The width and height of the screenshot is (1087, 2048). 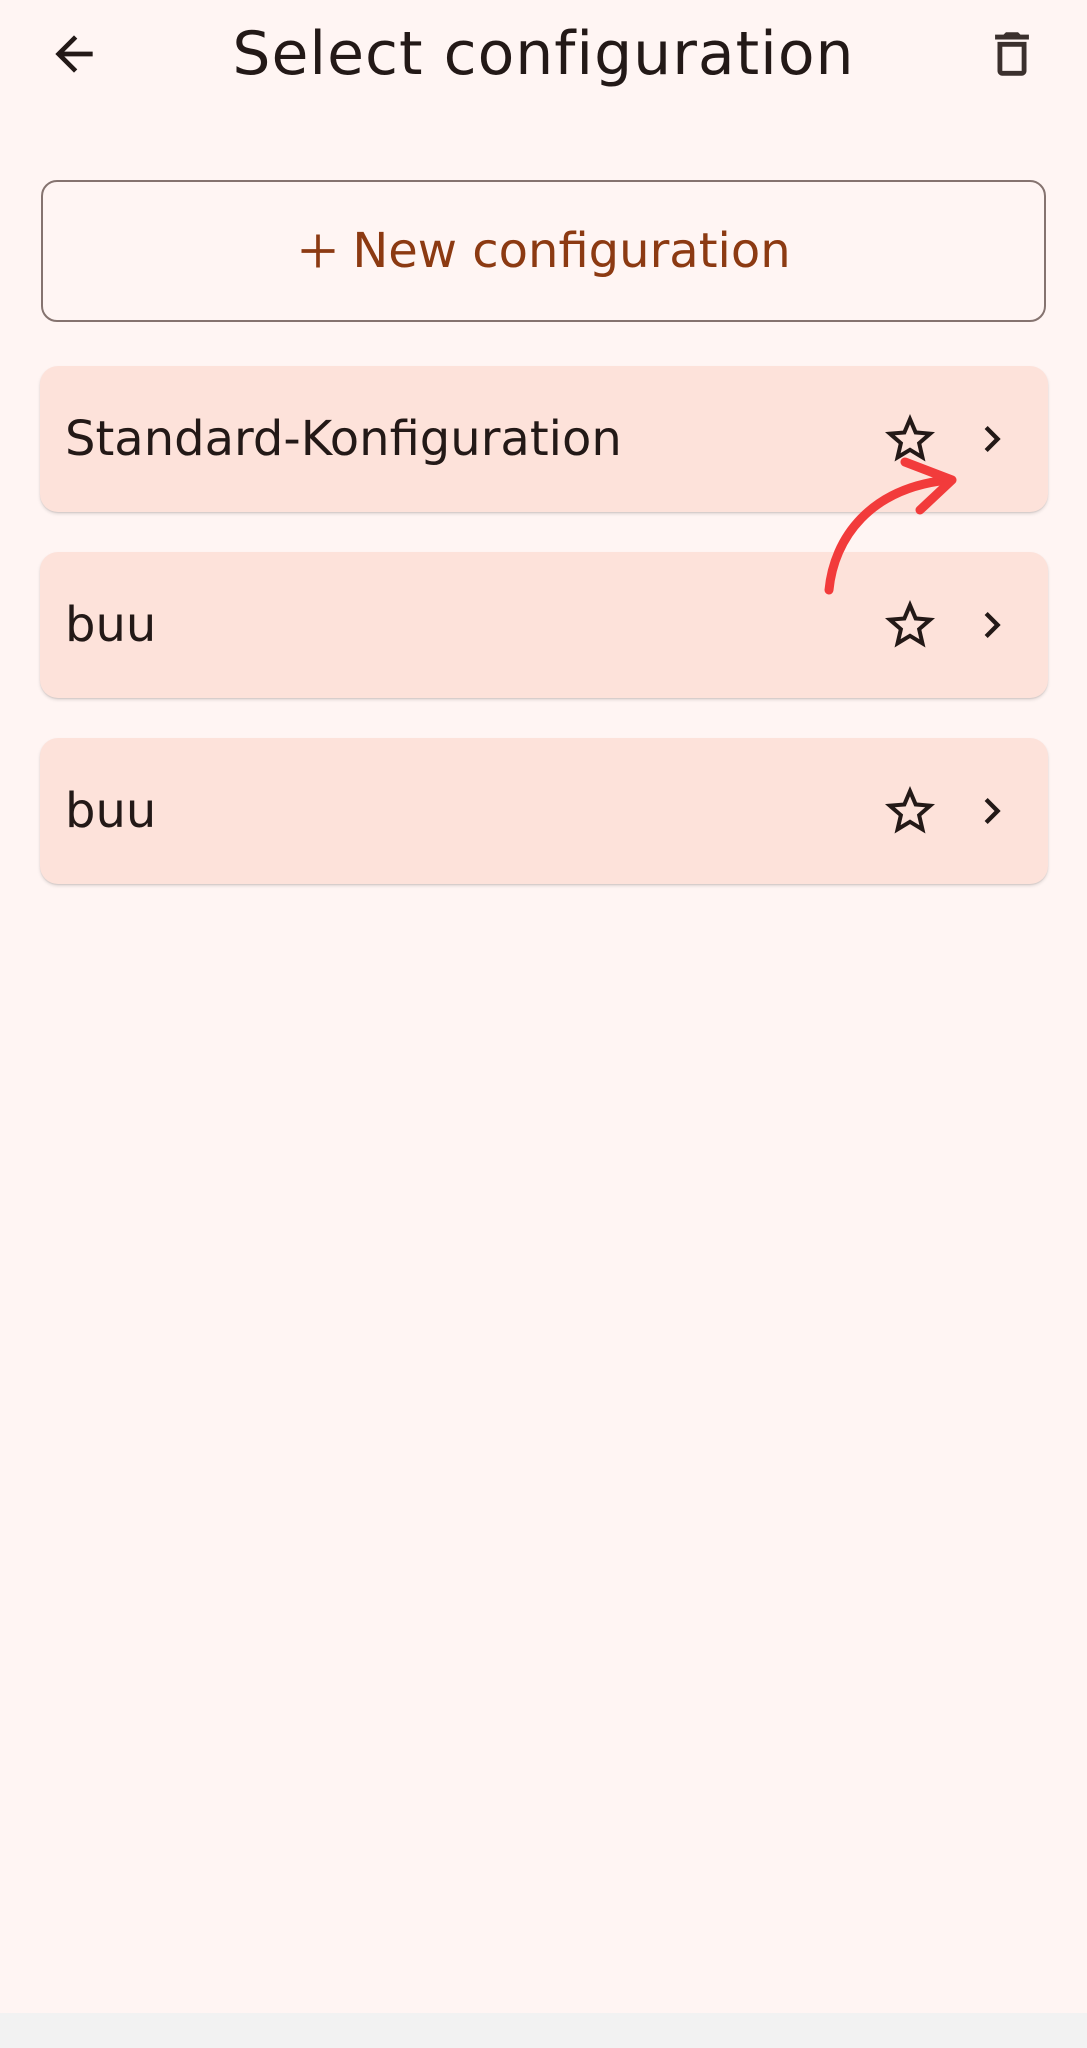 I want to click on trash-icon, so click(x=1012, y=54).